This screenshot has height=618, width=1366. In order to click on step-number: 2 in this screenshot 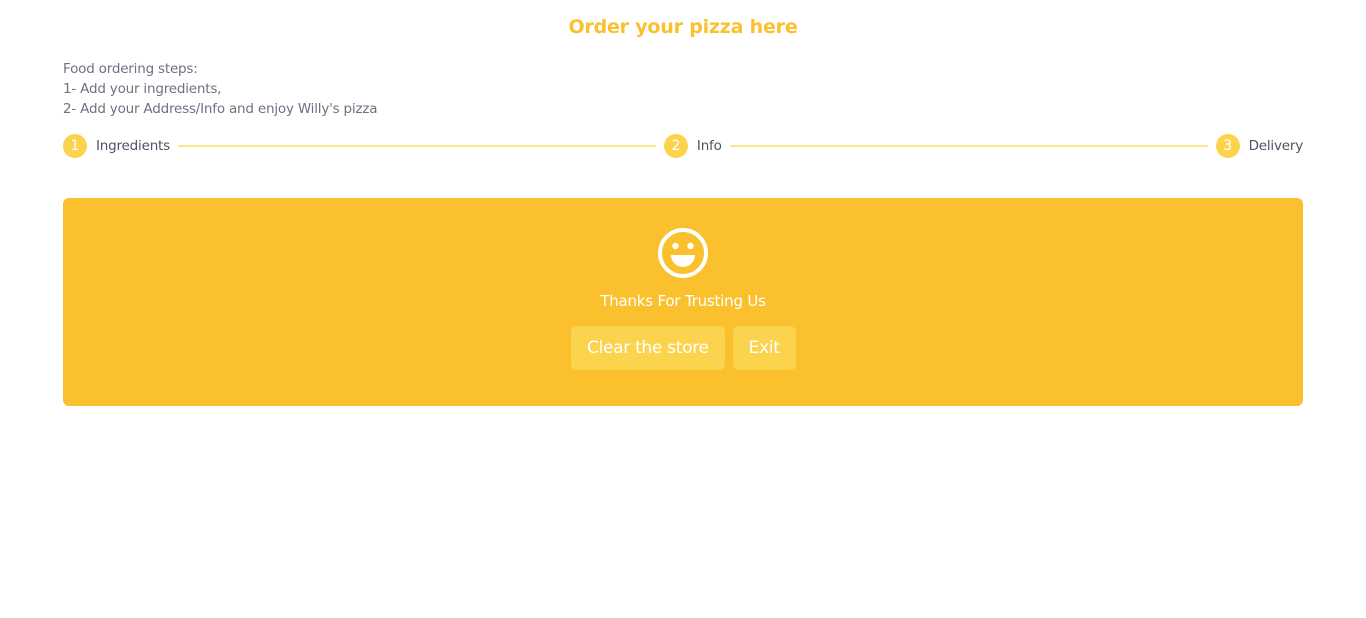, I will do `click(675, 146)`.